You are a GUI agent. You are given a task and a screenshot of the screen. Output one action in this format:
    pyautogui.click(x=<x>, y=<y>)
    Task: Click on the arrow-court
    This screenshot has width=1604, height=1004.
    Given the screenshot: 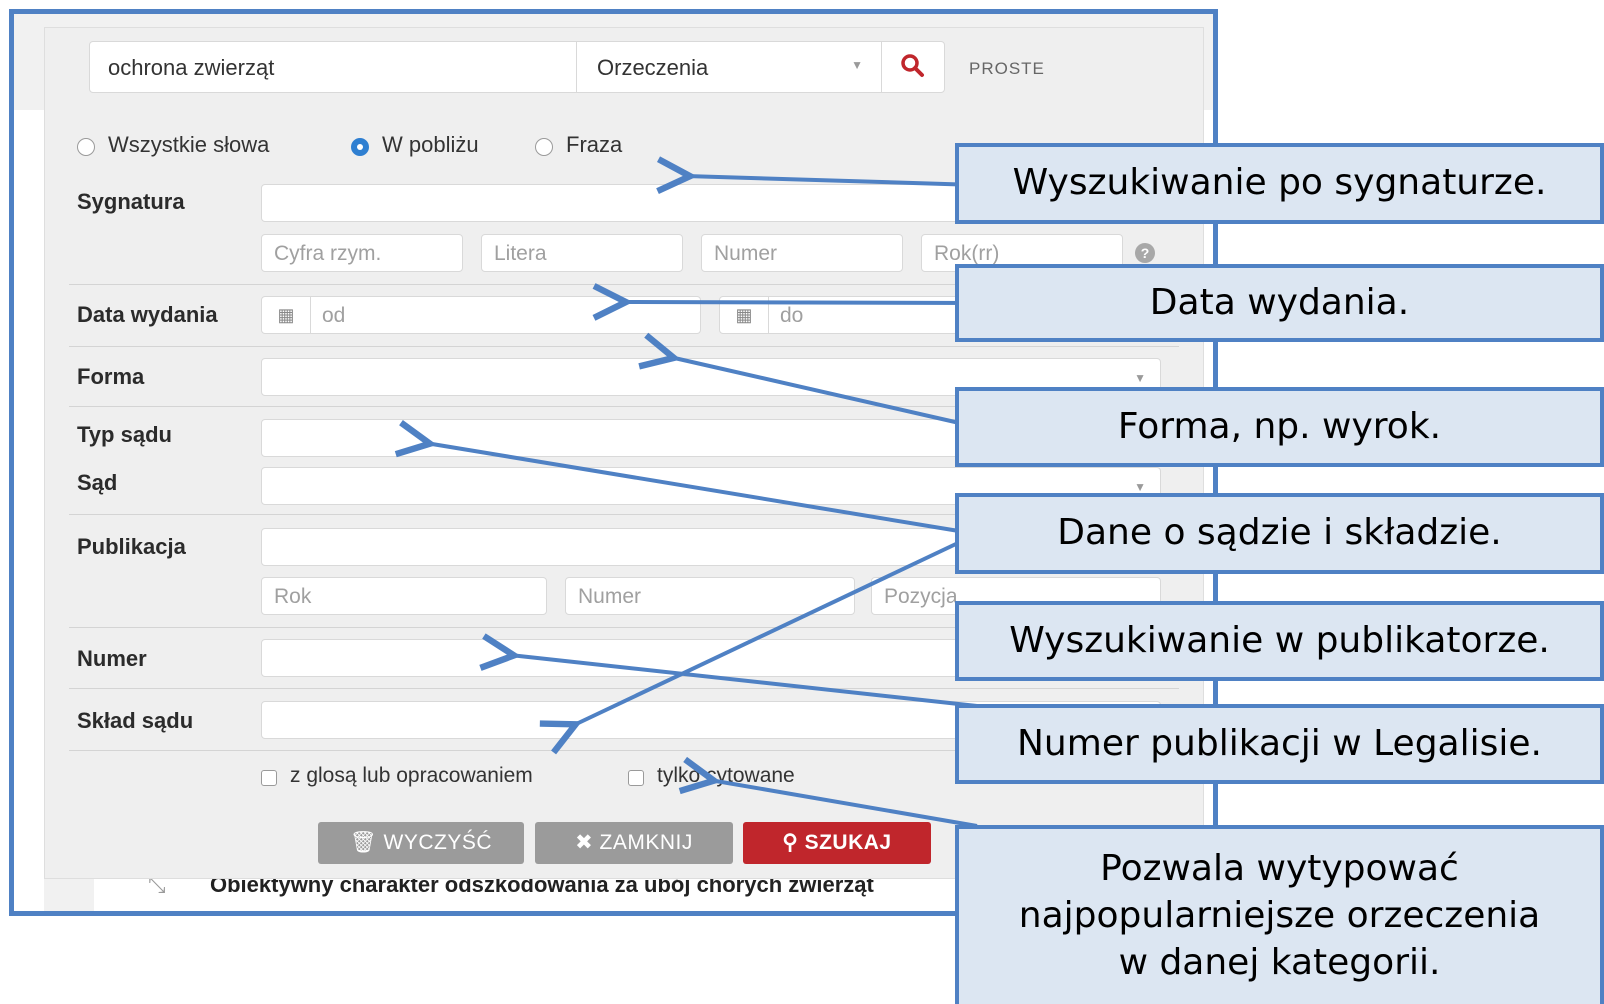 What is the action you would take?
    pyautogui.click(x=702, y=489)
    